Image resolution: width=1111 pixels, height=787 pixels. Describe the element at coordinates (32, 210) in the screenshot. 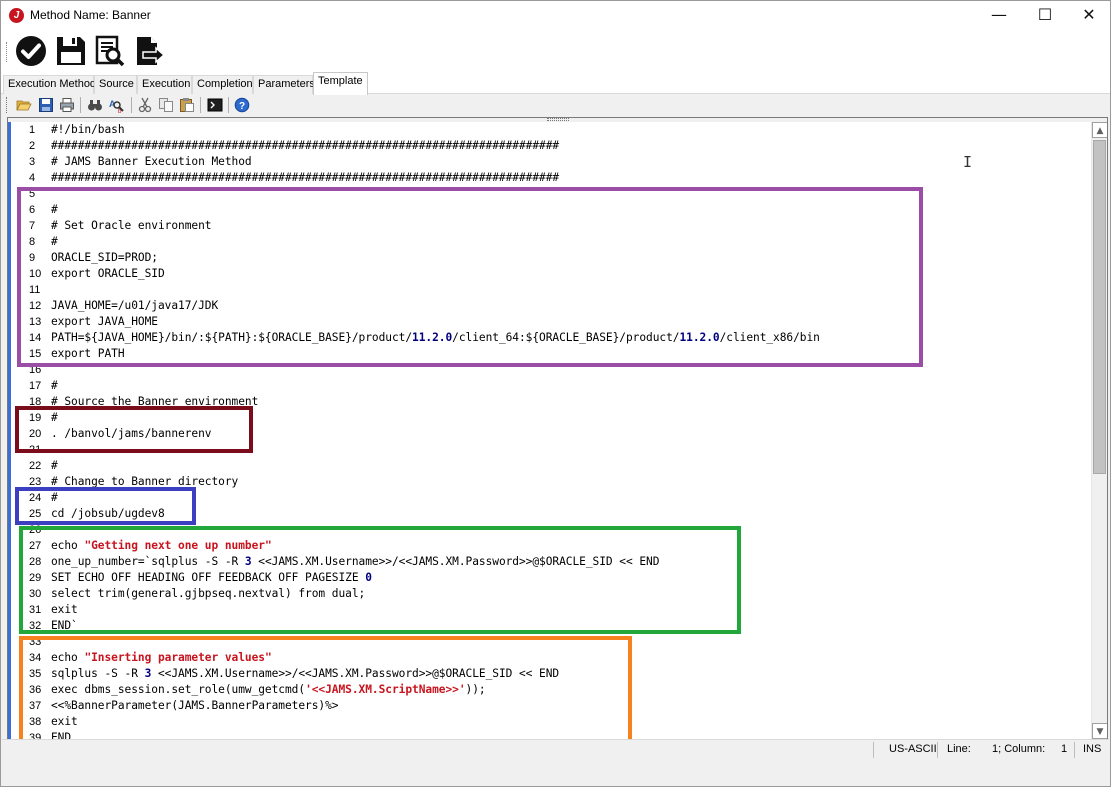

I see `line-number: 6` at that location.